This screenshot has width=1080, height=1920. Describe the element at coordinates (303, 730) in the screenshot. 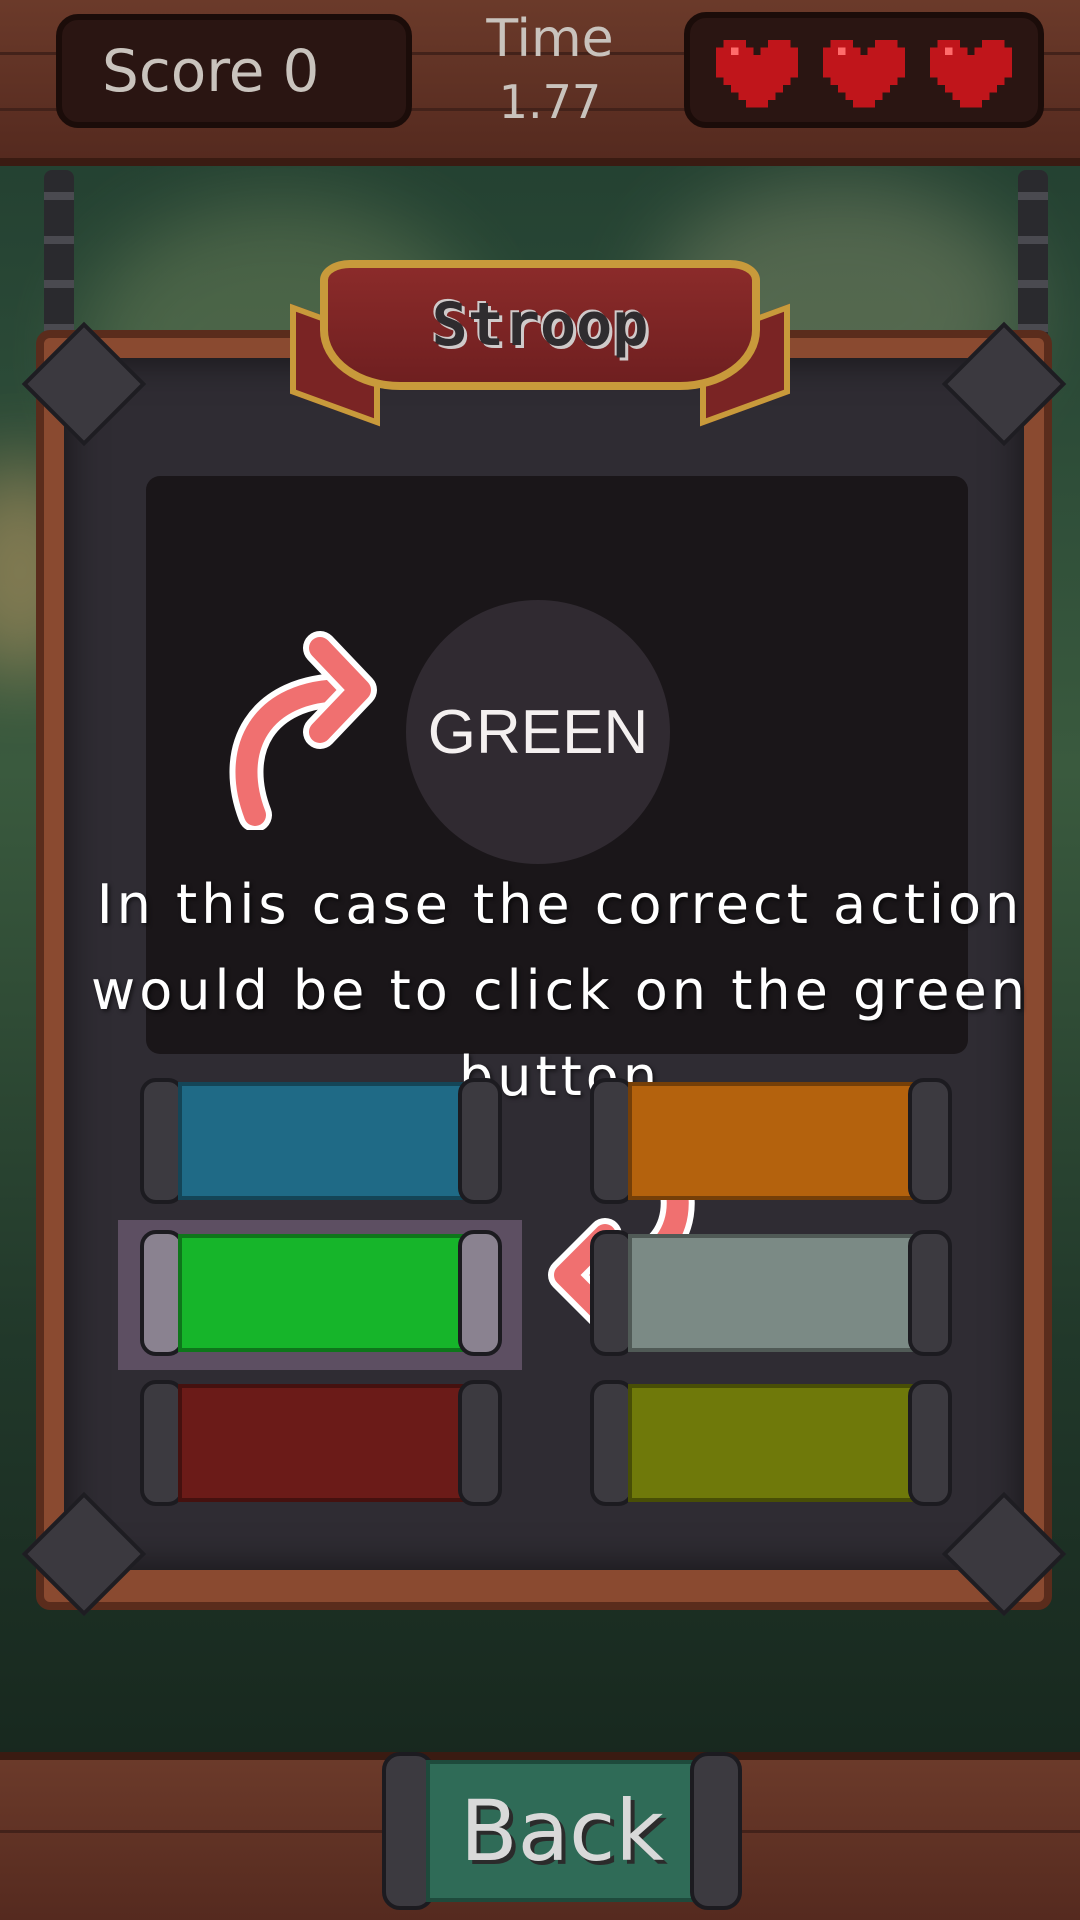

I see `curved-arrow-icon` at that location.